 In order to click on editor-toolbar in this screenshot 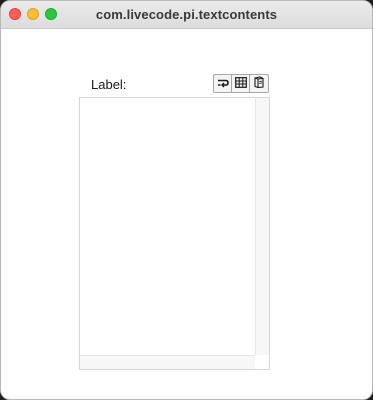, I will do `click(241, 83)`.